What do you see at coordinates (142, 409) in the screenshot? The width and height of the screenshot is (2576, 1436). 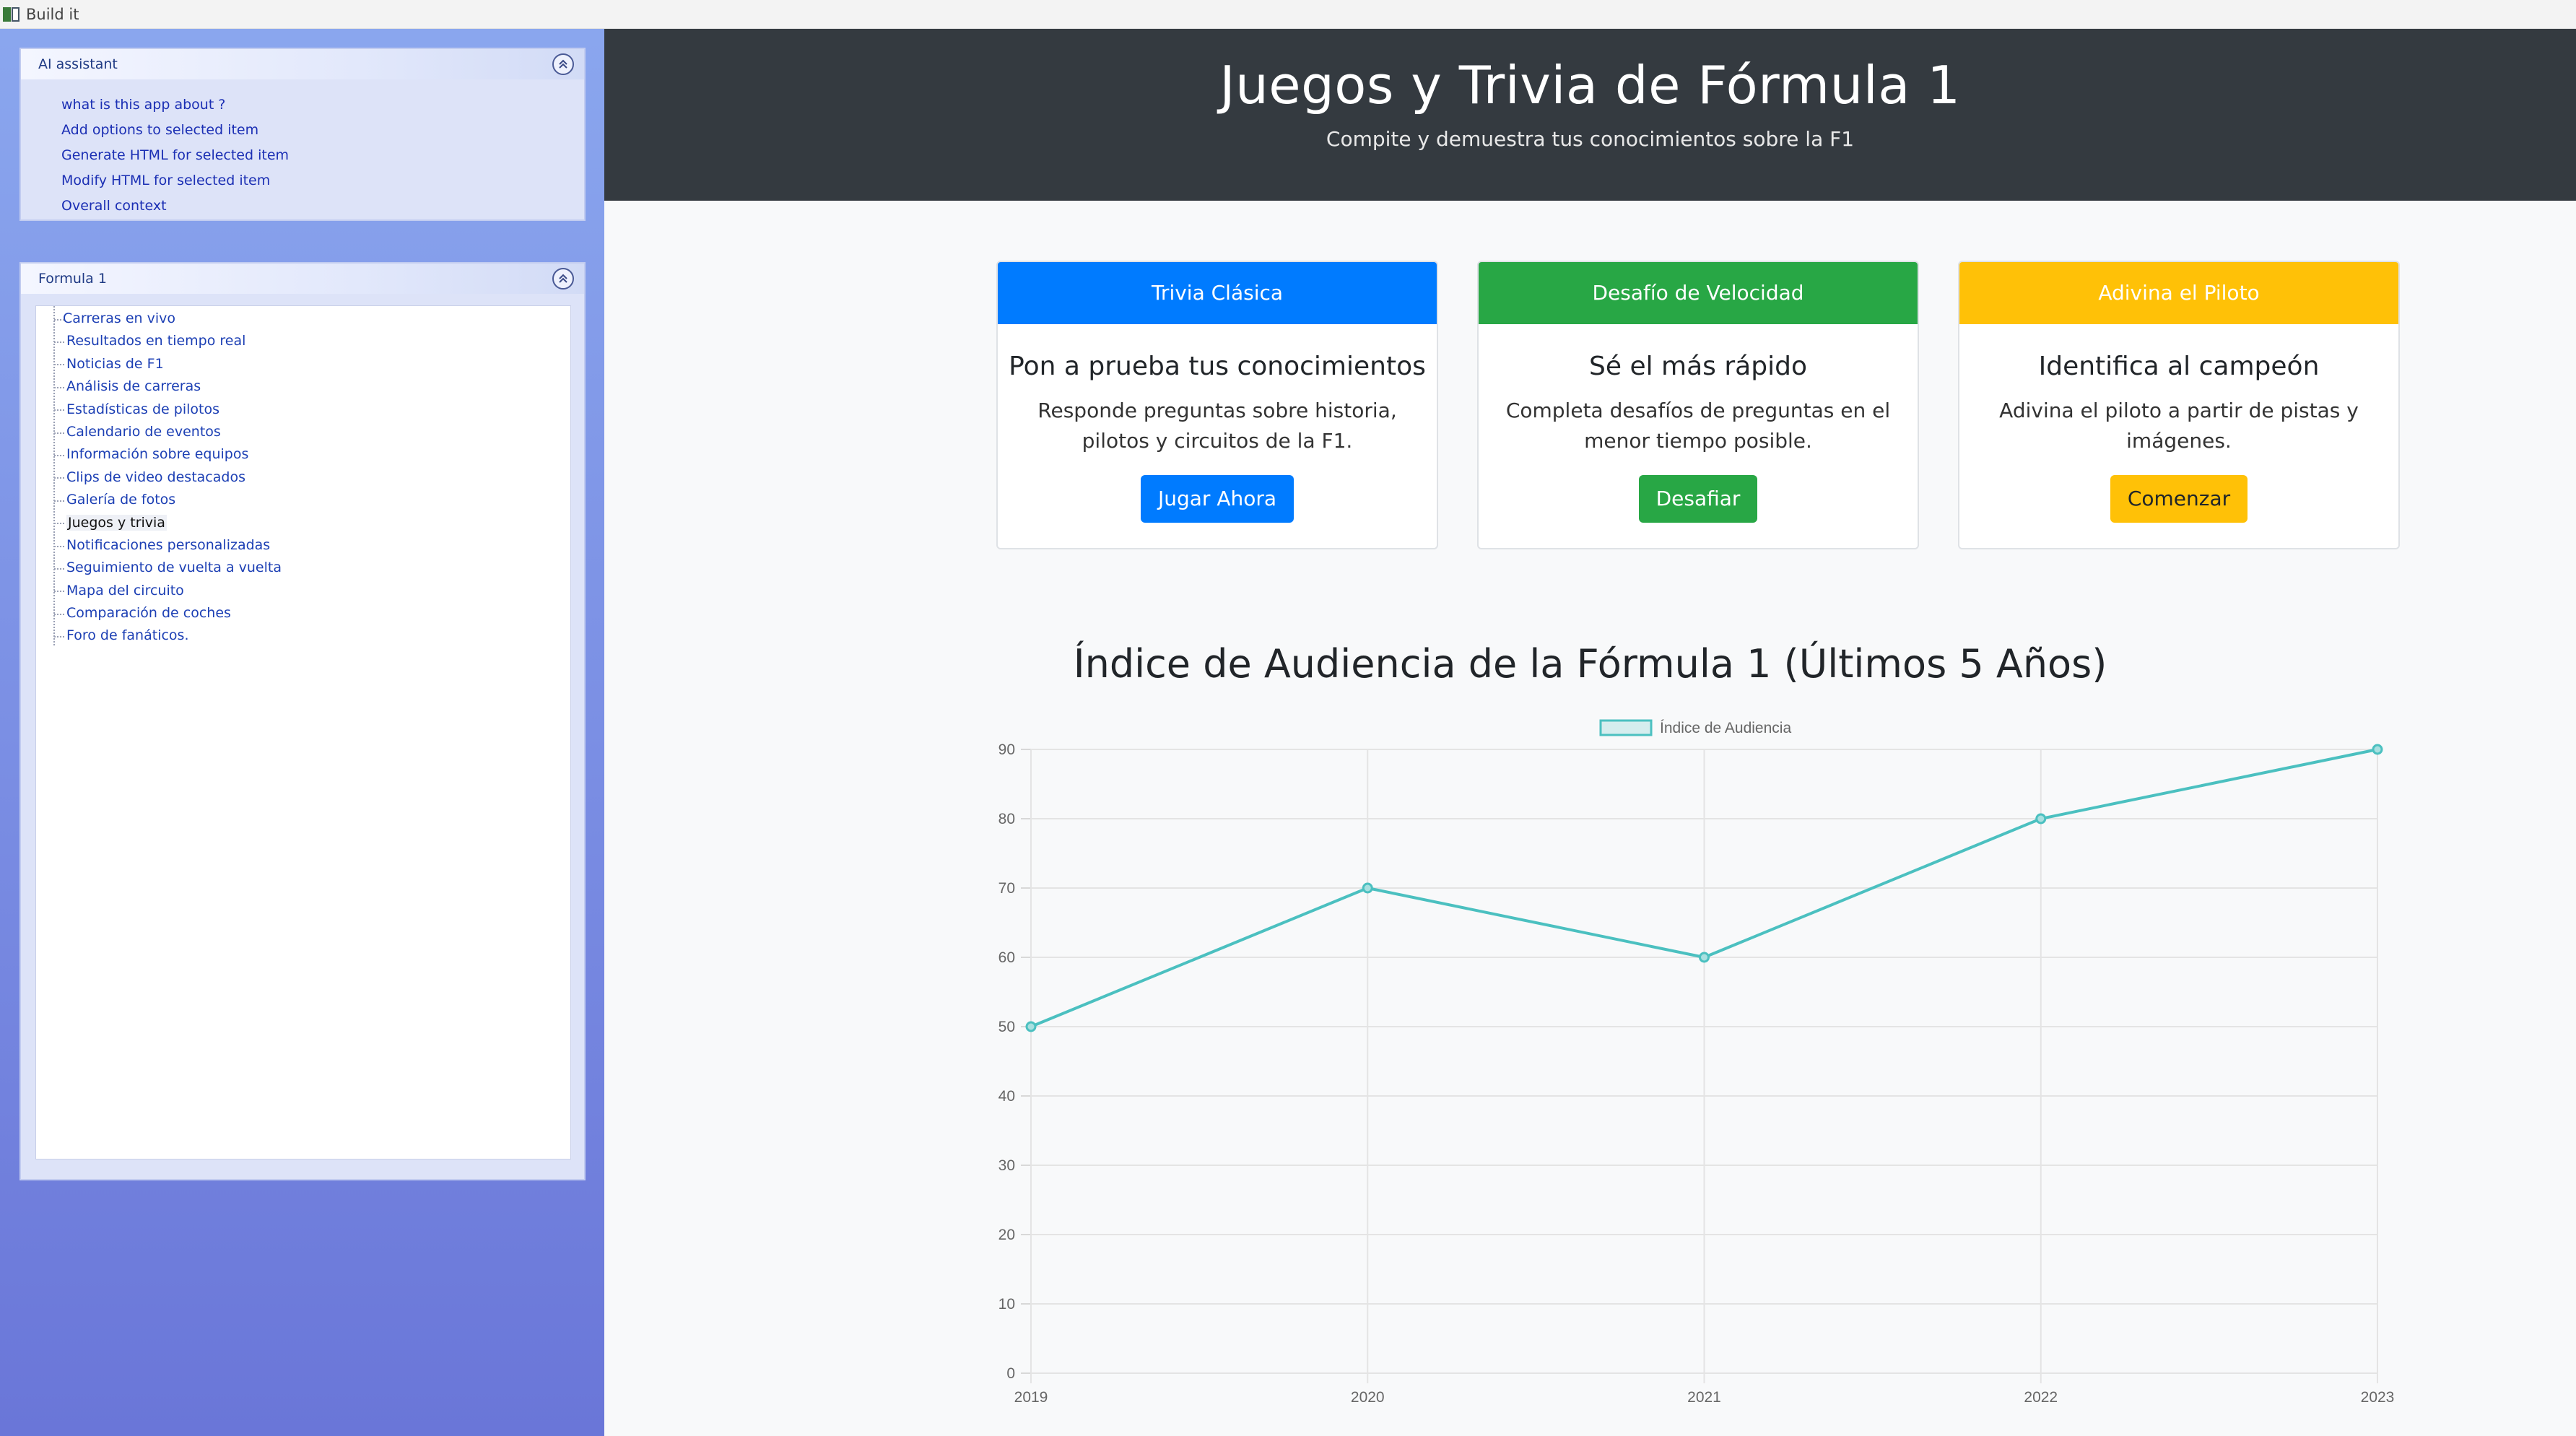 I see `nav-tree-item-label: Estadísticas de pilotos` at bounding box center [142, 409].